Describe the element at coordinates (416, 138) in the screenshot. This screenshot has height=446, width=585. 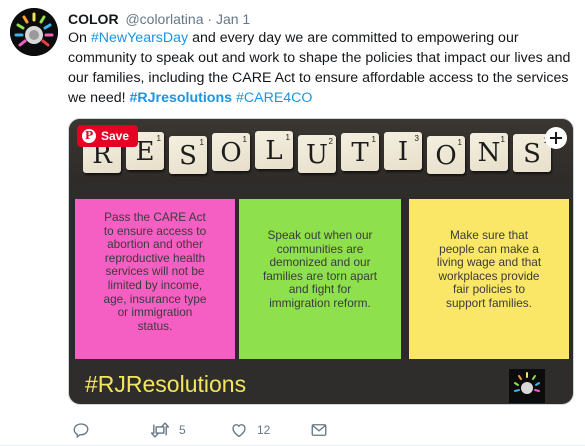
I see `tile-score: 3` at that location.